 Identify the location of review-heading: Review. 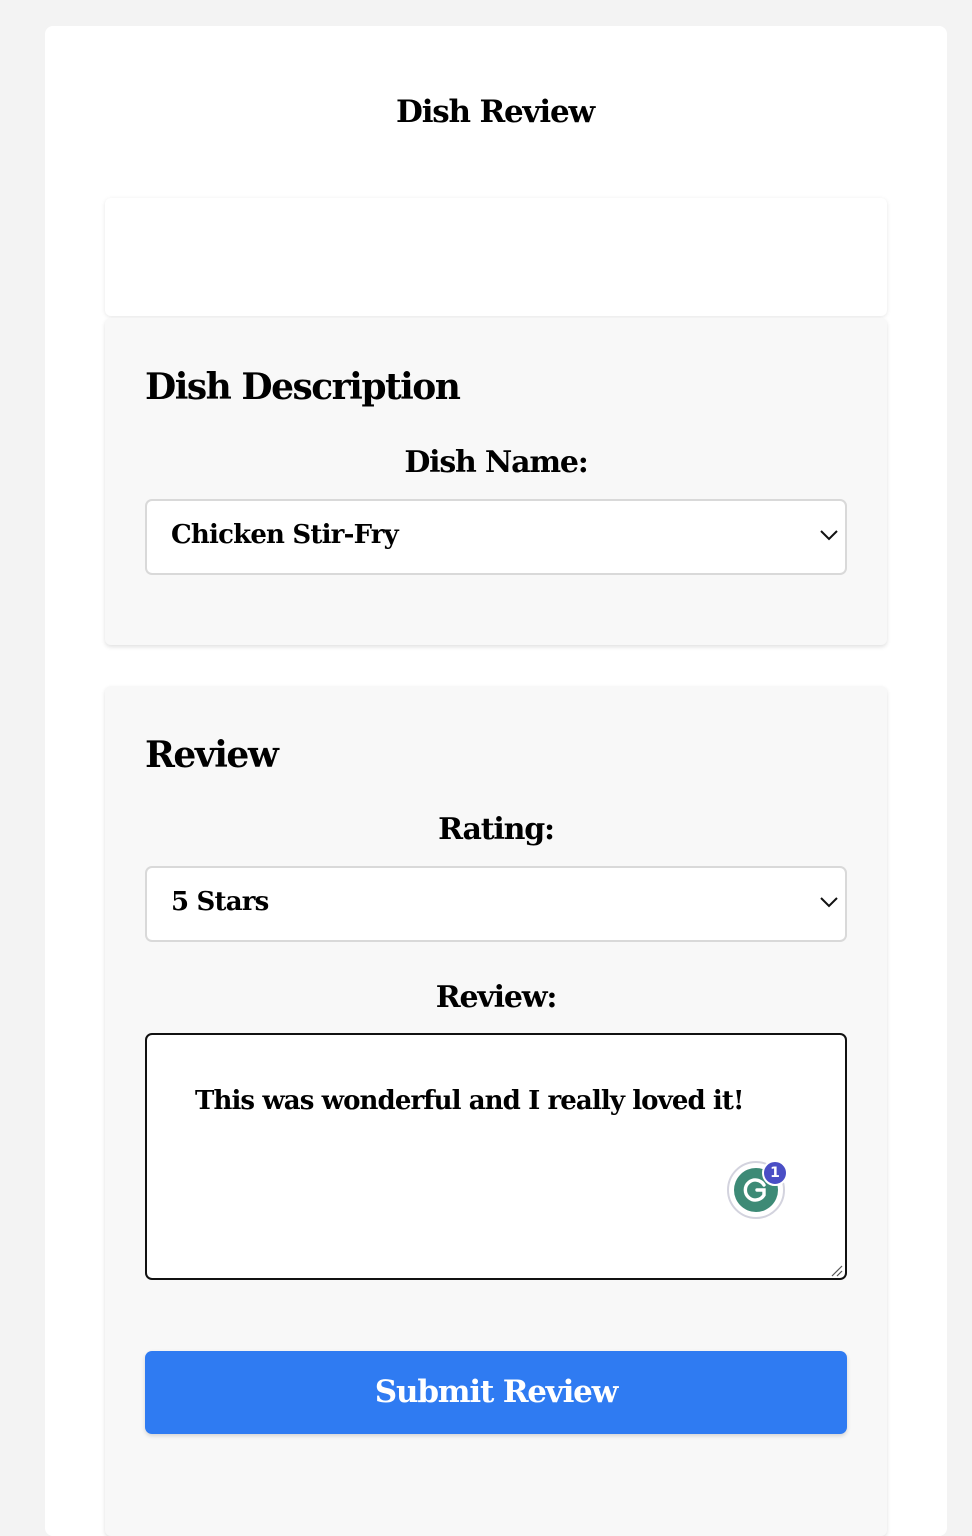
(212, 755).